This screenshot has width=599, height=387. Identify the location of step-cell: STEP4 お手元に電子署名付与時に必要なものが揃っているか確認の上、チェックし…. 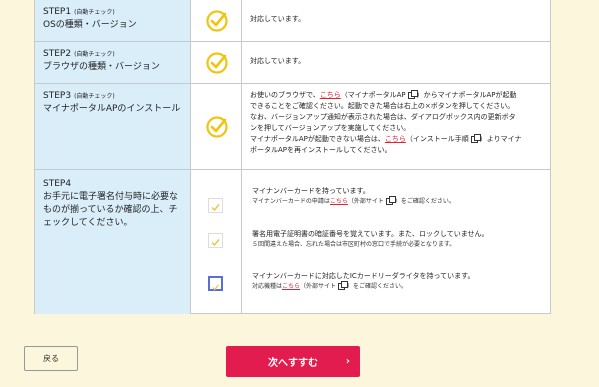
(113, 242).